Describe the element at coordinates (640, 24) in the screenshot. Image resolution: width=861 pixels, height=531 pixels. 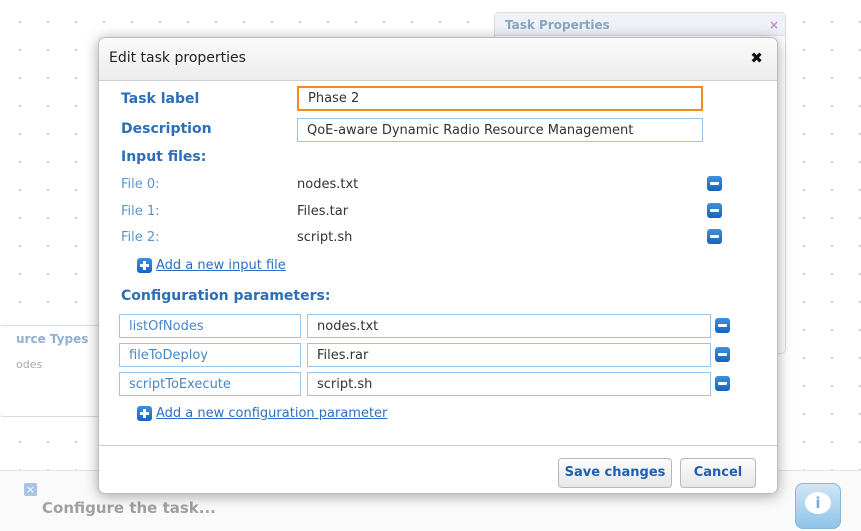
I see `task-properties-title: Task Properties` at that location.